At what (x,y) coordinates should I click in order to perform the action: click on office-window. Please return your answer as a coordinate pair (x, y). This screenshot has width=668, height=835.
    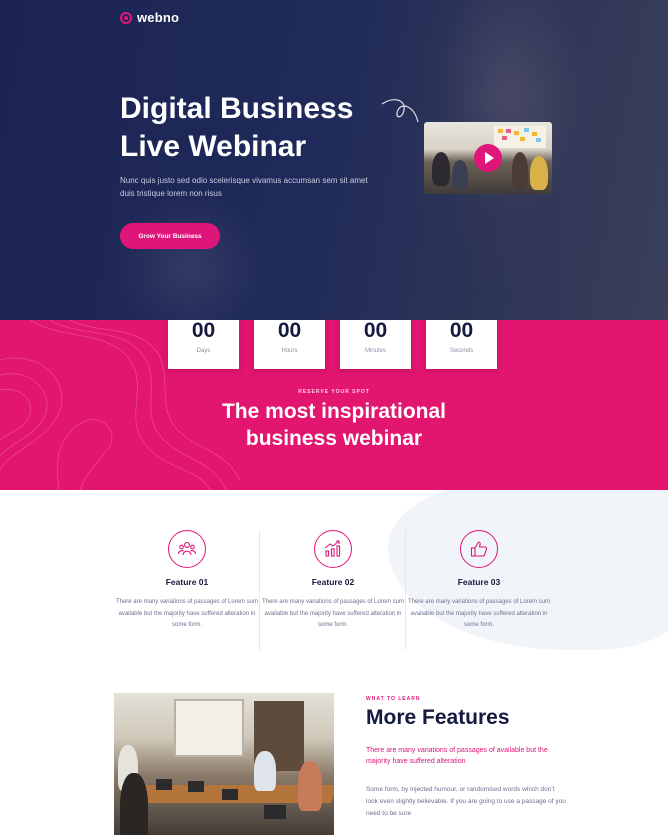
    Looking at the image, I should click on (209, 728).